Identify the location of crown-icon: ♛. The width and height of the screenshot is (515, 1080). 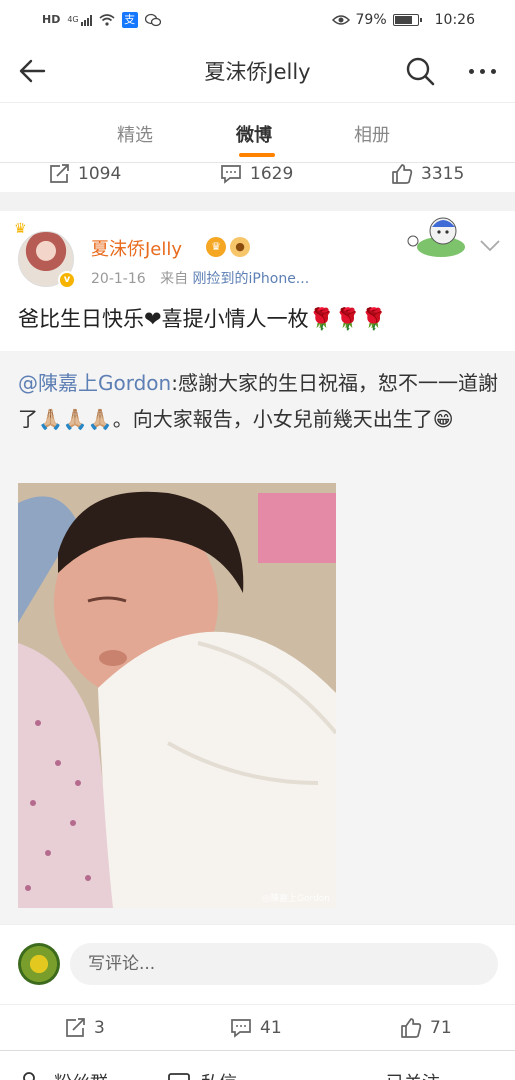
(20, 229).